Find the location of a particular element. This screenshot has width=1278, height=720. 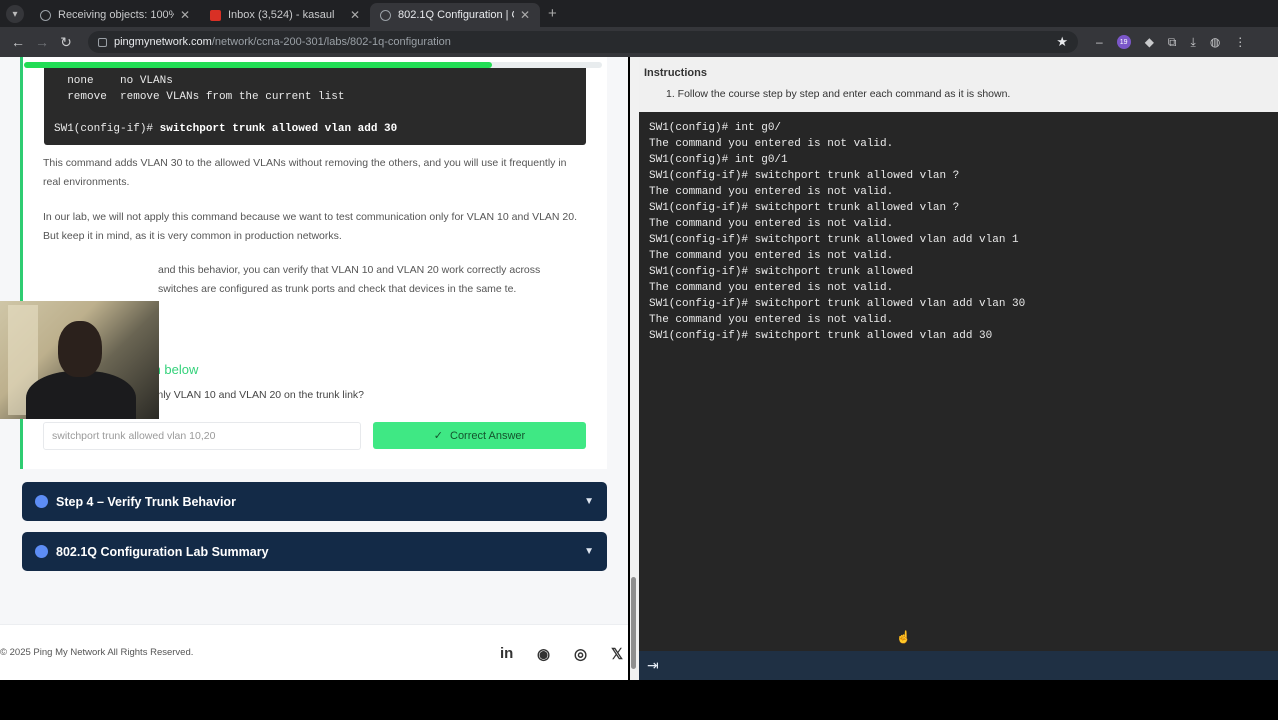

kebab-menu-icon: ⋮ is located at coordinates (1240, 42).